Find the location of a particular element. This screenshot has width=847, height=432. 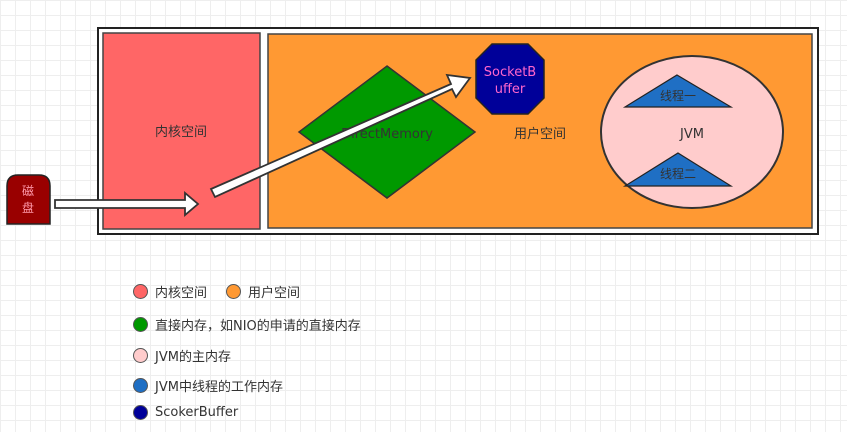

user-space-label: 用户空间 is located at coordinates (540, 134).